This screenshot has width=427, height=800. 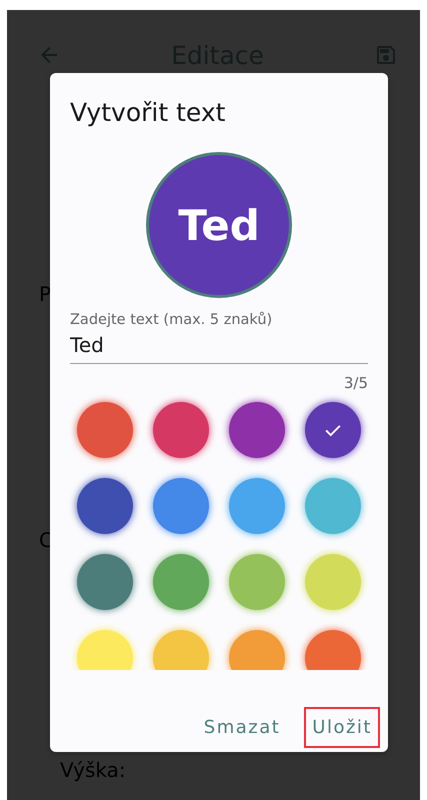 I want to click on text-input: Ted, so click(x=219, y=348).